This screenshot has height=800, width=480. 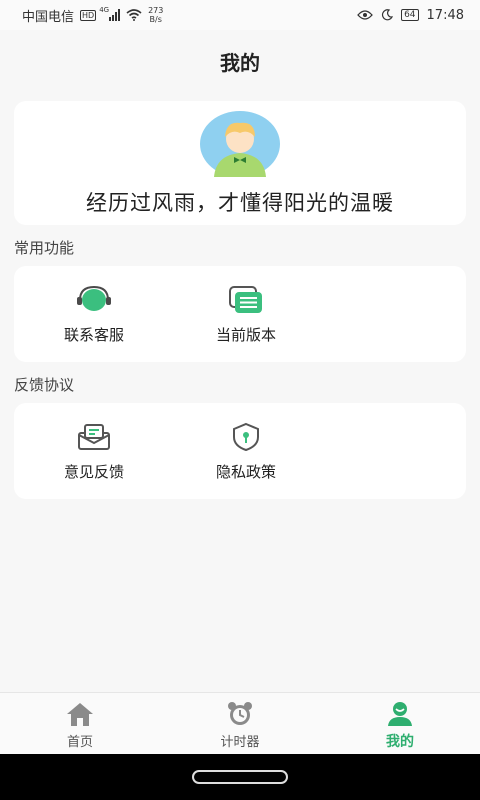 What do you see at coordinates (93, 472) in the screenshot?
I see `feedback-label: 意见反馈` at bounding box center [93, 472].